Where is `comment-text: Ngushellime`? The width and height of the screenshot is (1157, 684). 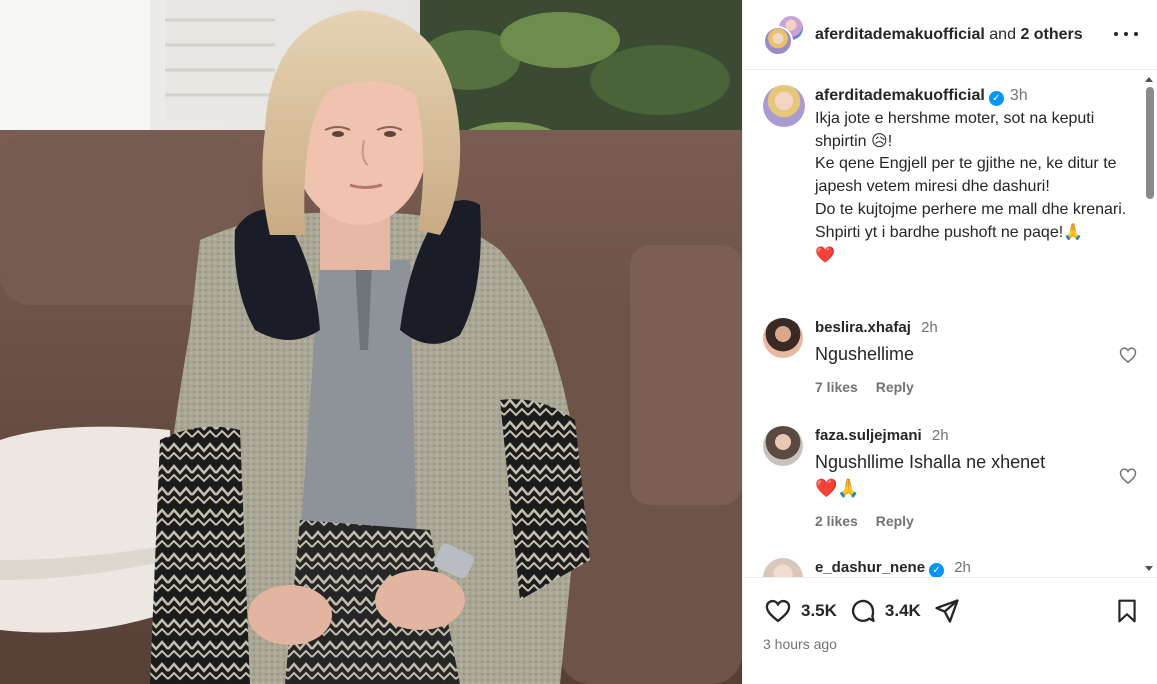 comment-text: Ngushellime is located at coordinates (865, 354).